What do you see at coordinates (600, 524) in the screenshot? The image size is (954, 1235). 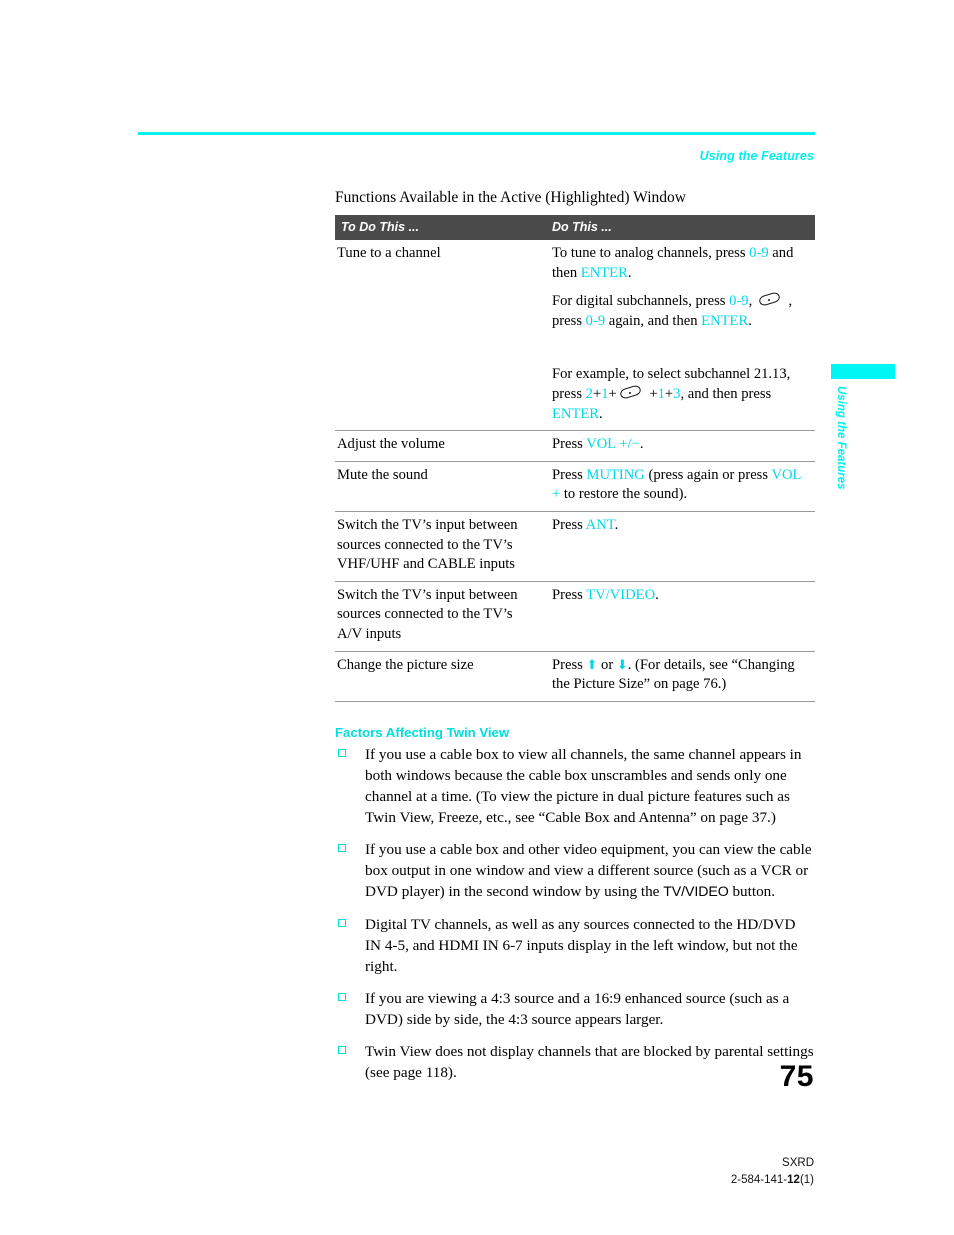 I see `remote-key-label: ANT` at bounding box center [600, 524].